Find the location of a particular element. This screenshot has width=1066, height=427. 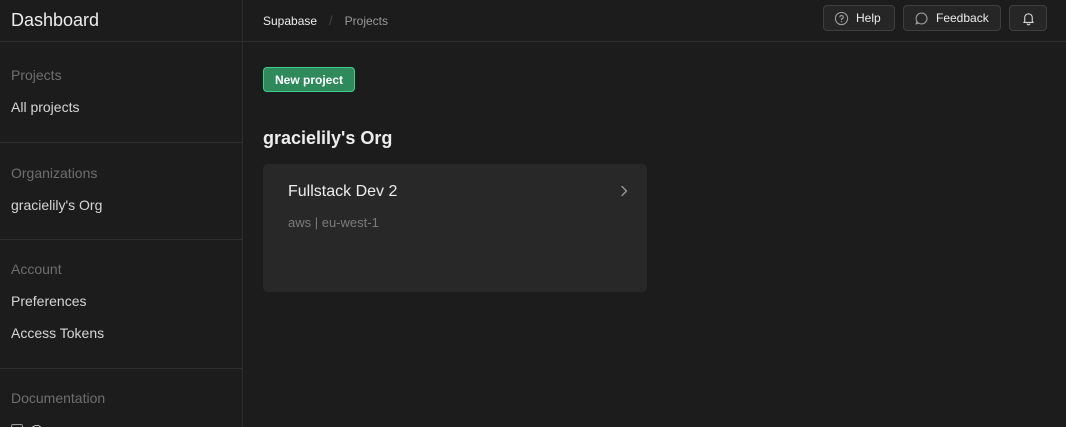

project-card-title: Fullstack Dev 2 is located at coordinates (343, 191).